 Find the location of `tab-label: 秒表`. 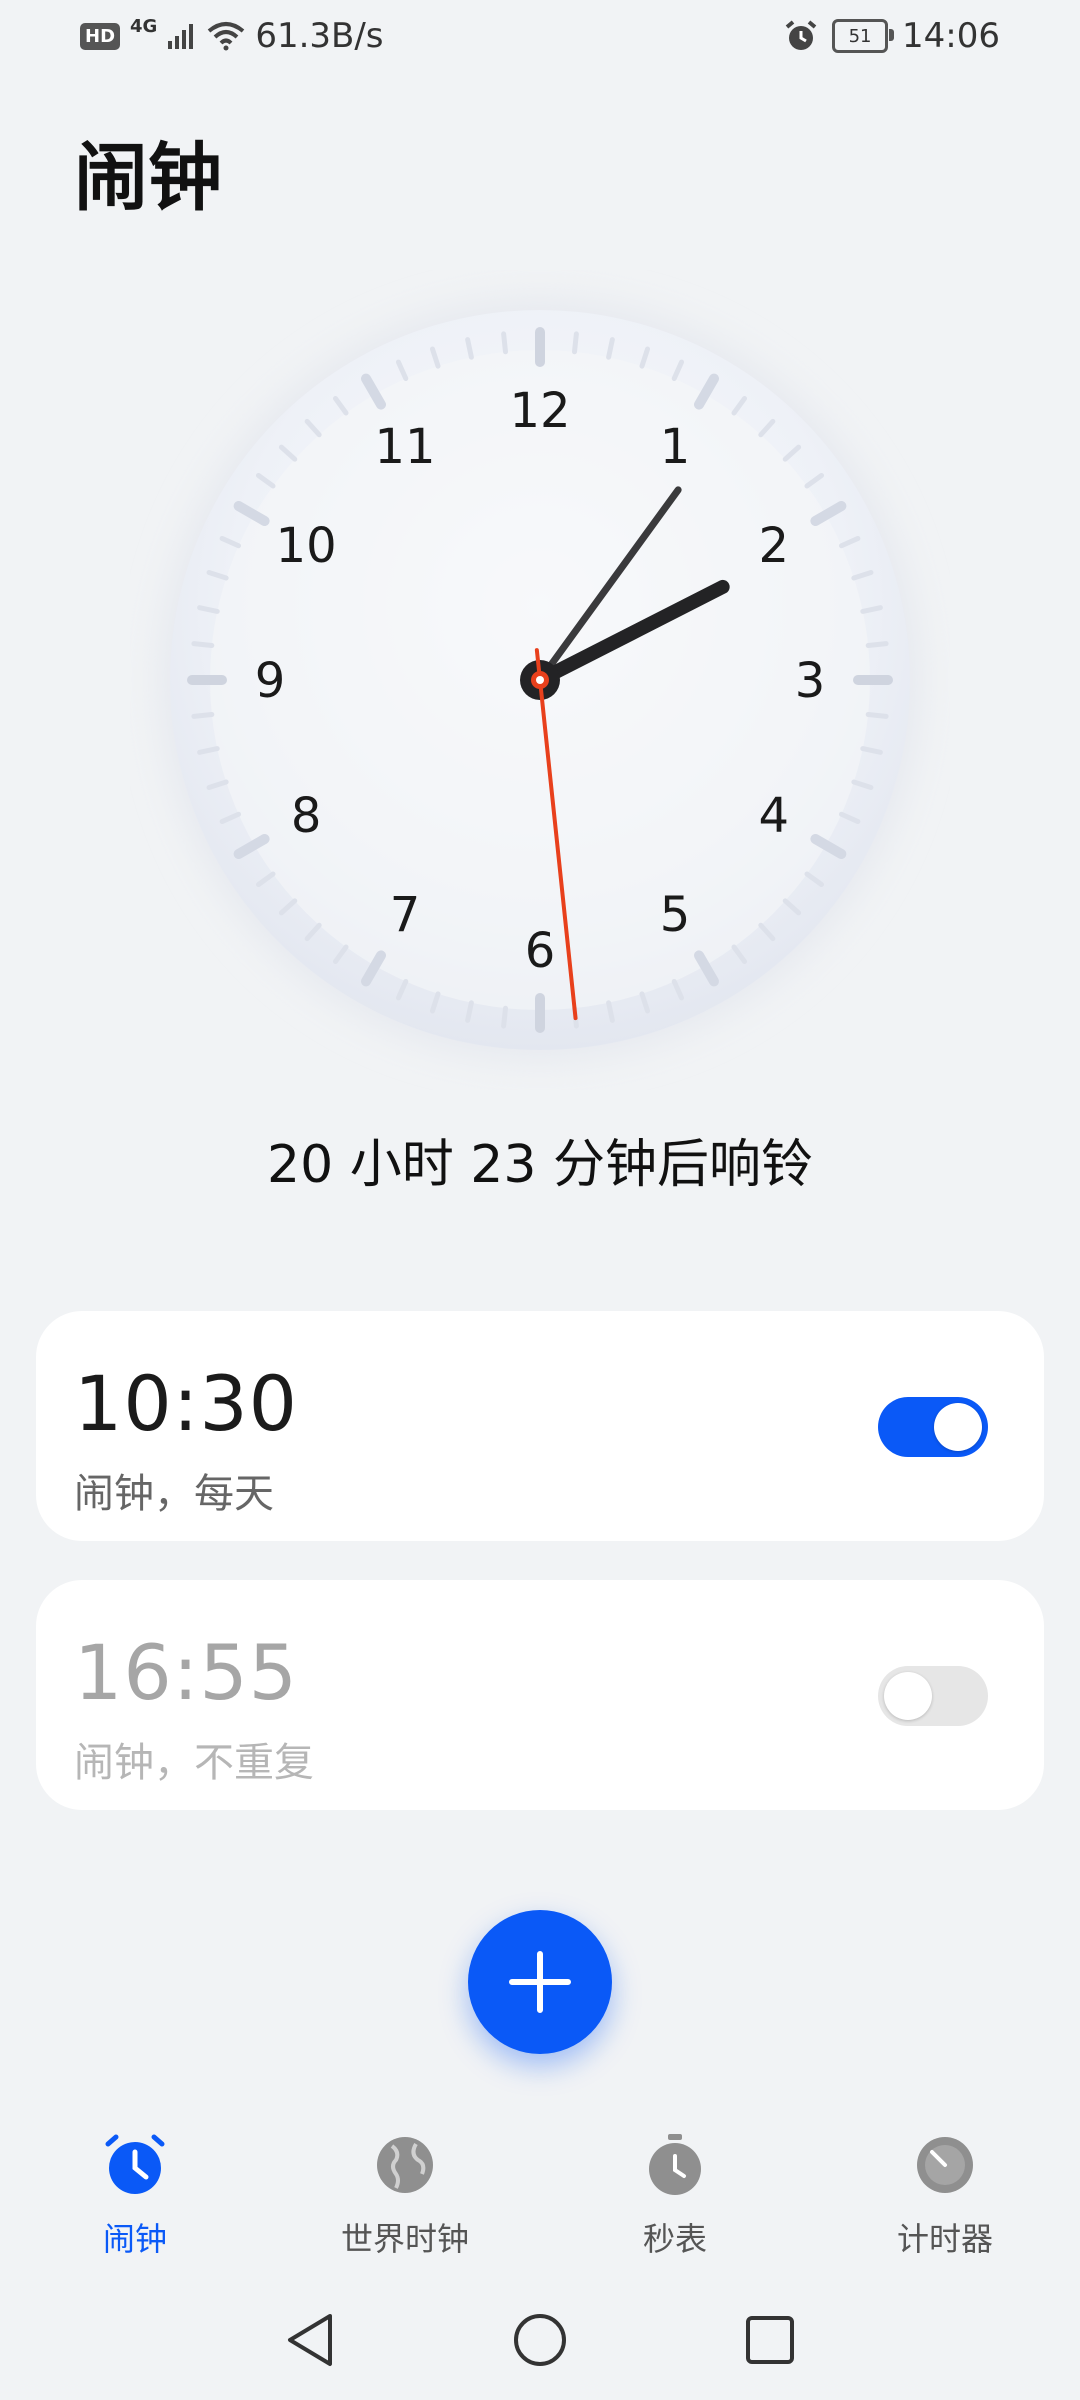

tab-label: 秒表 is located at coordinates (674, 2239).